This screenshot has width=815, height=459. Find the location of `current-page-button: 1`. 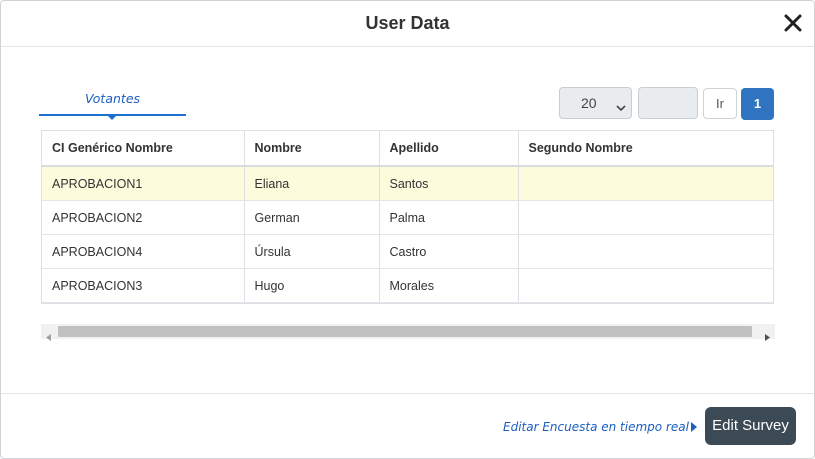

current-page-button: 1 is located at coordinates (757, 104).